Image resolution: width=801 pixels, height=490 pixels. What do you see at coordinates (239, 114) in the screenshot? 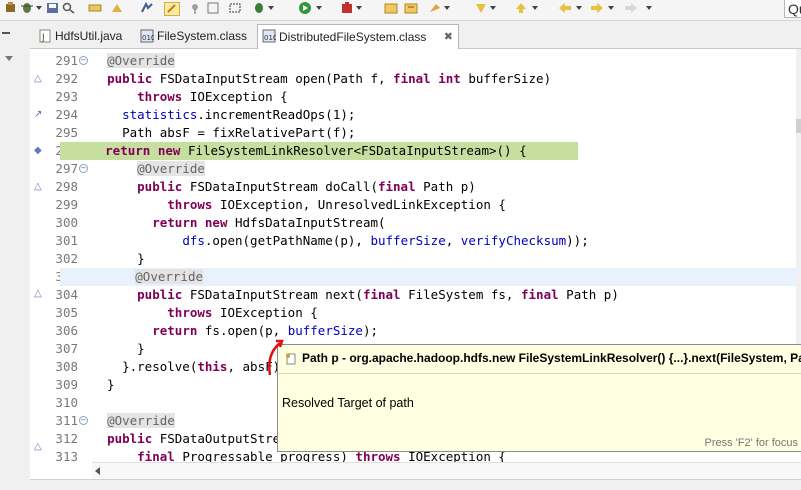
I see `code-line: statistics.incrementReadOps(1);` at bounding box center [239, 114].